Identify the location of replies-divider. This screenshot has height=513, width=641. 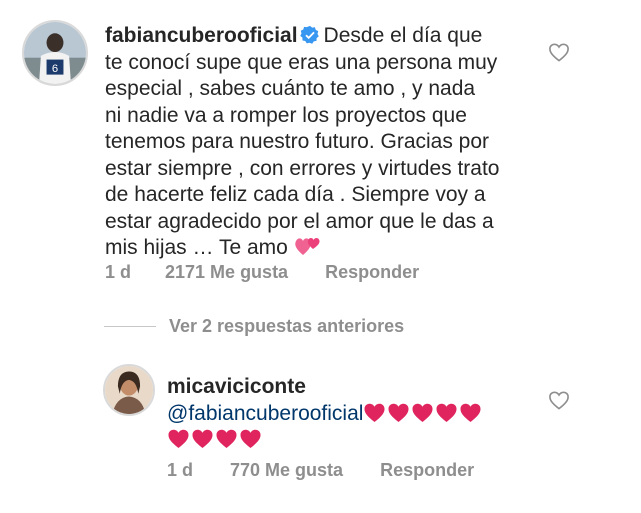
(130, 326).